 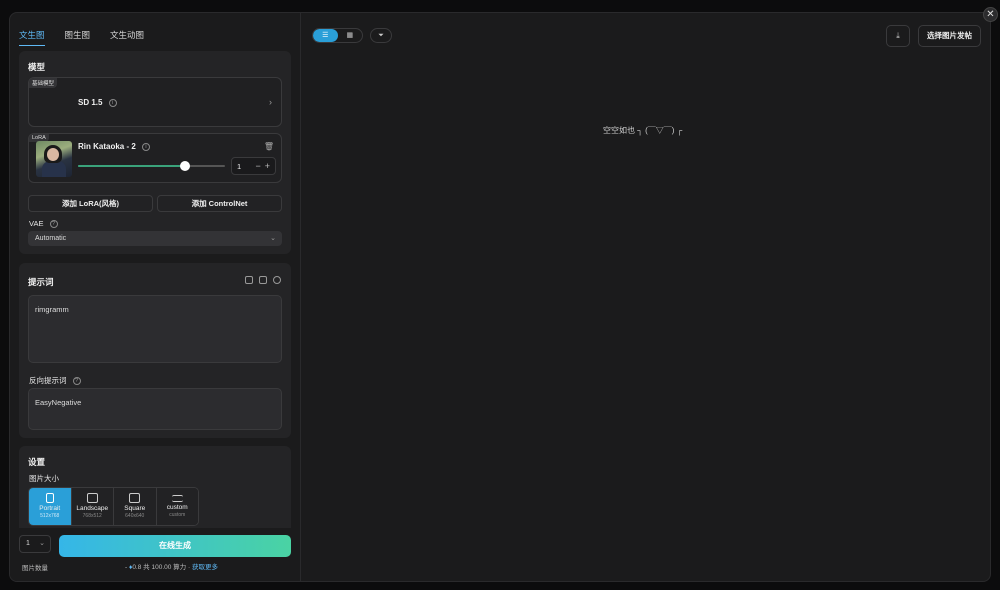 I want to click on size-option-square: Square 640x640, so click(x=135, y=506).